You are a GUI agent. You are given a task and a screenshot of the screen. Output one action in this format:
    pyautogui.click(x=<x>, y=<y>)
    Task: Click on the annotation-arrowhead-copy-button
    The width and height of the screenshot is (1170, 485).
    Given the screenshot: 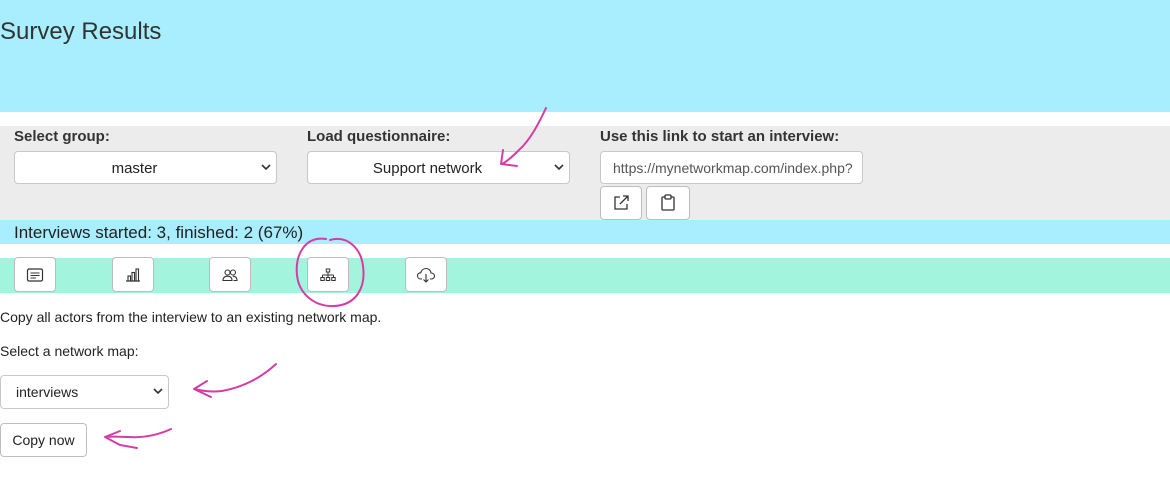 What is the action you would take?
    pyautogui.click(x=121, y=439)
    